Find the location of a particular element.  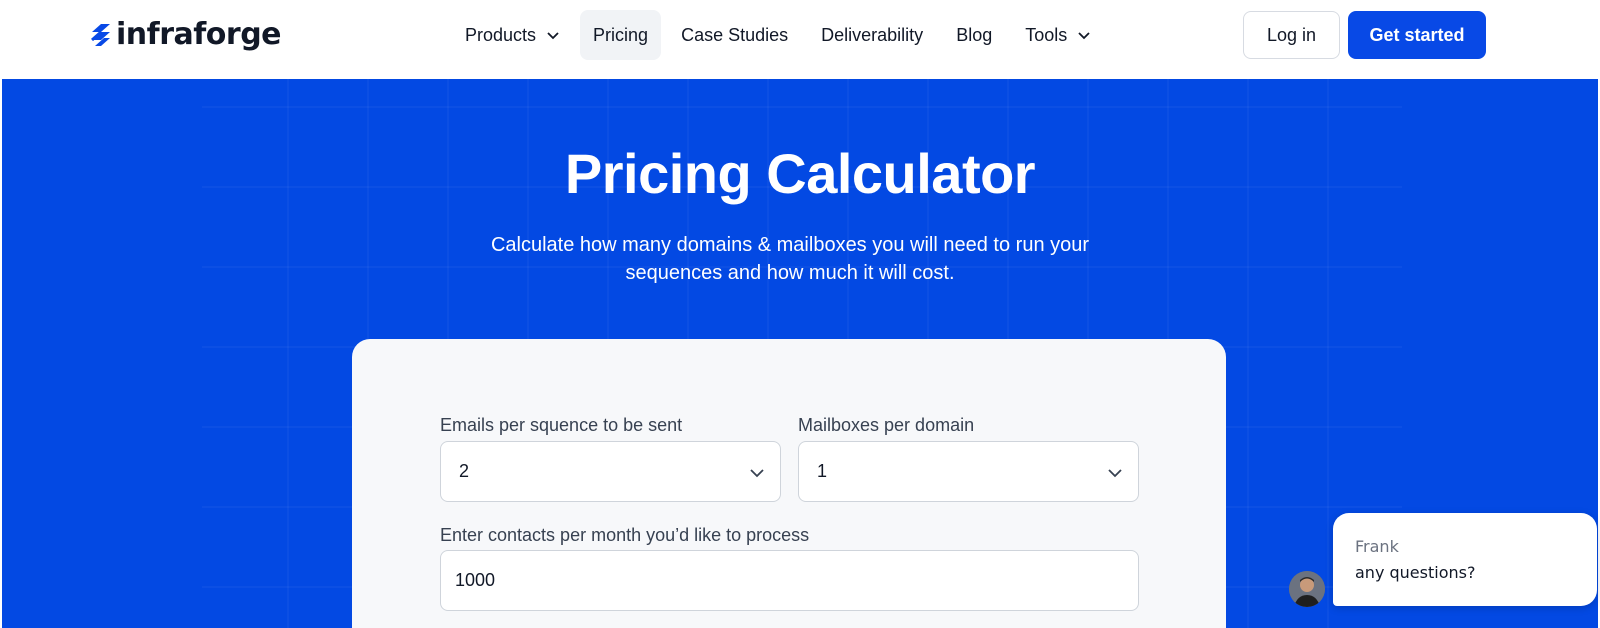

nav-case-studies: Case Studies is located at coordinates (734, 35).